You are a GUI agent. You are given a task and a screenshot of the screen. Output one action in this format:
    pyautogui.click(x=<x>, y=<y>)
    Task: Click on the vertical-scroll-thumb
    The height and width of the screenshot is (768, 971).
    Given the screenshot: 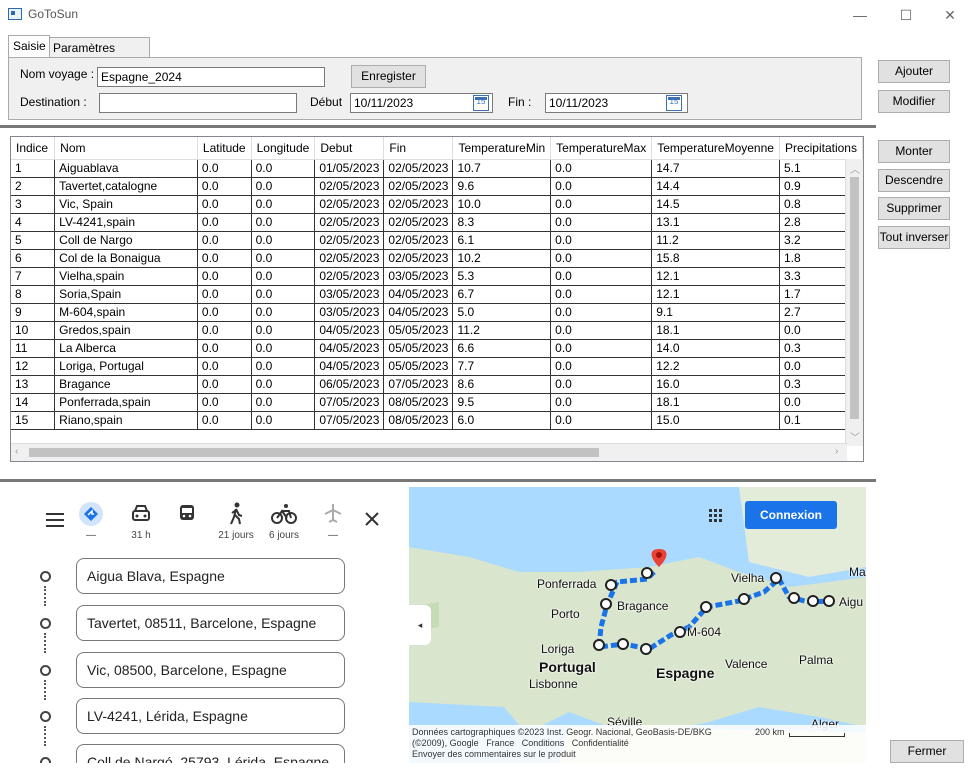 What is the action you would take?
    pyautogui.click(x=854, y=298)
    